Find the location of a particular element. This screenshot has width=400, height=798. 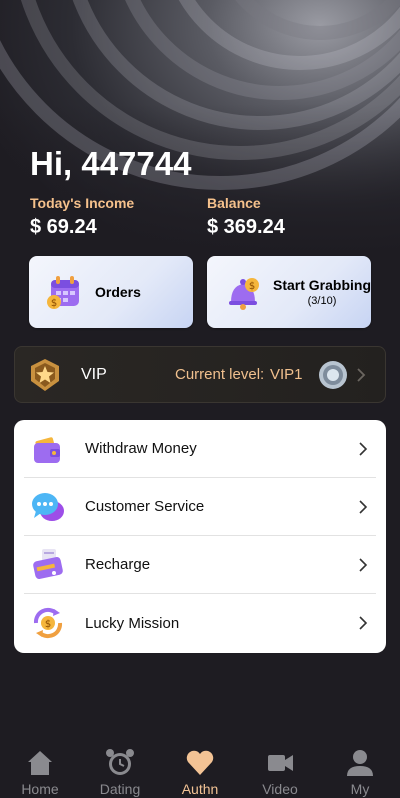

vip-label: VIP is located at coordinates (94, 374).